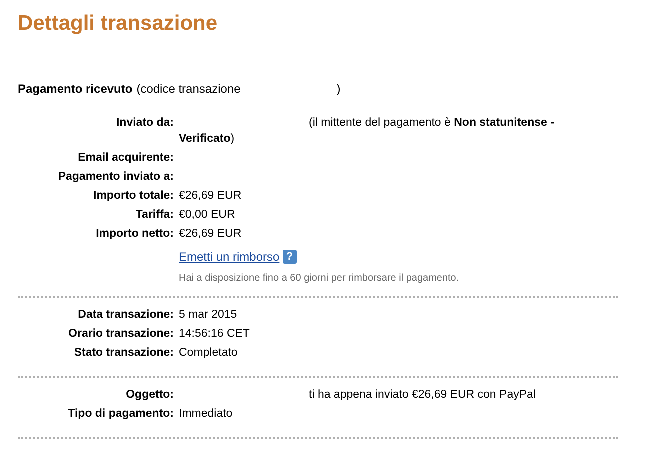  I want to click on receipt-tail: ), so click(338, 89).